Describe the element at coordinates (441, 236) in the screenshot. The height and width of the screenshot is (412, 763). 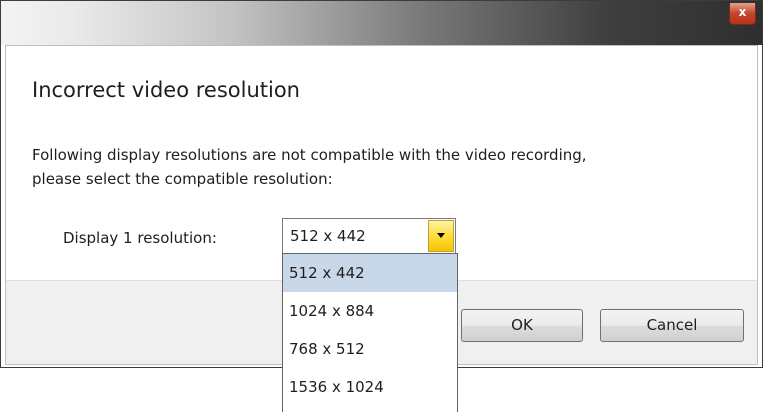
I see `chevron-down-icon` at that location.